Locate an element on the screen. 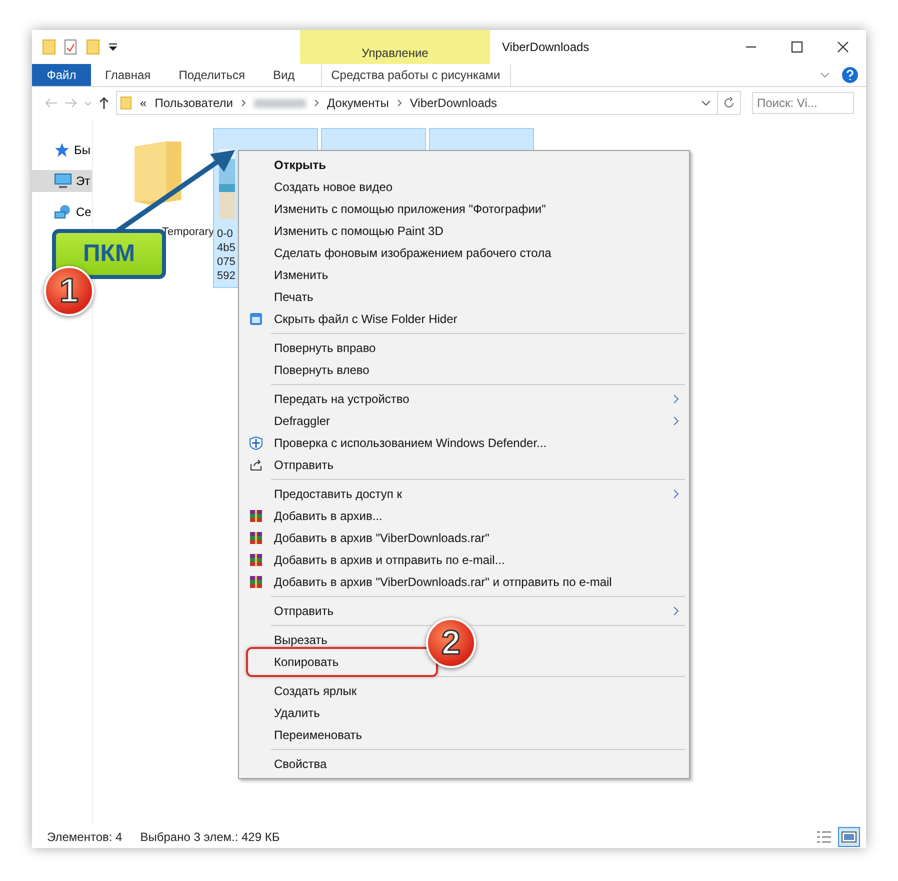  menu-item: Печать is located at coordinates (281, 297).